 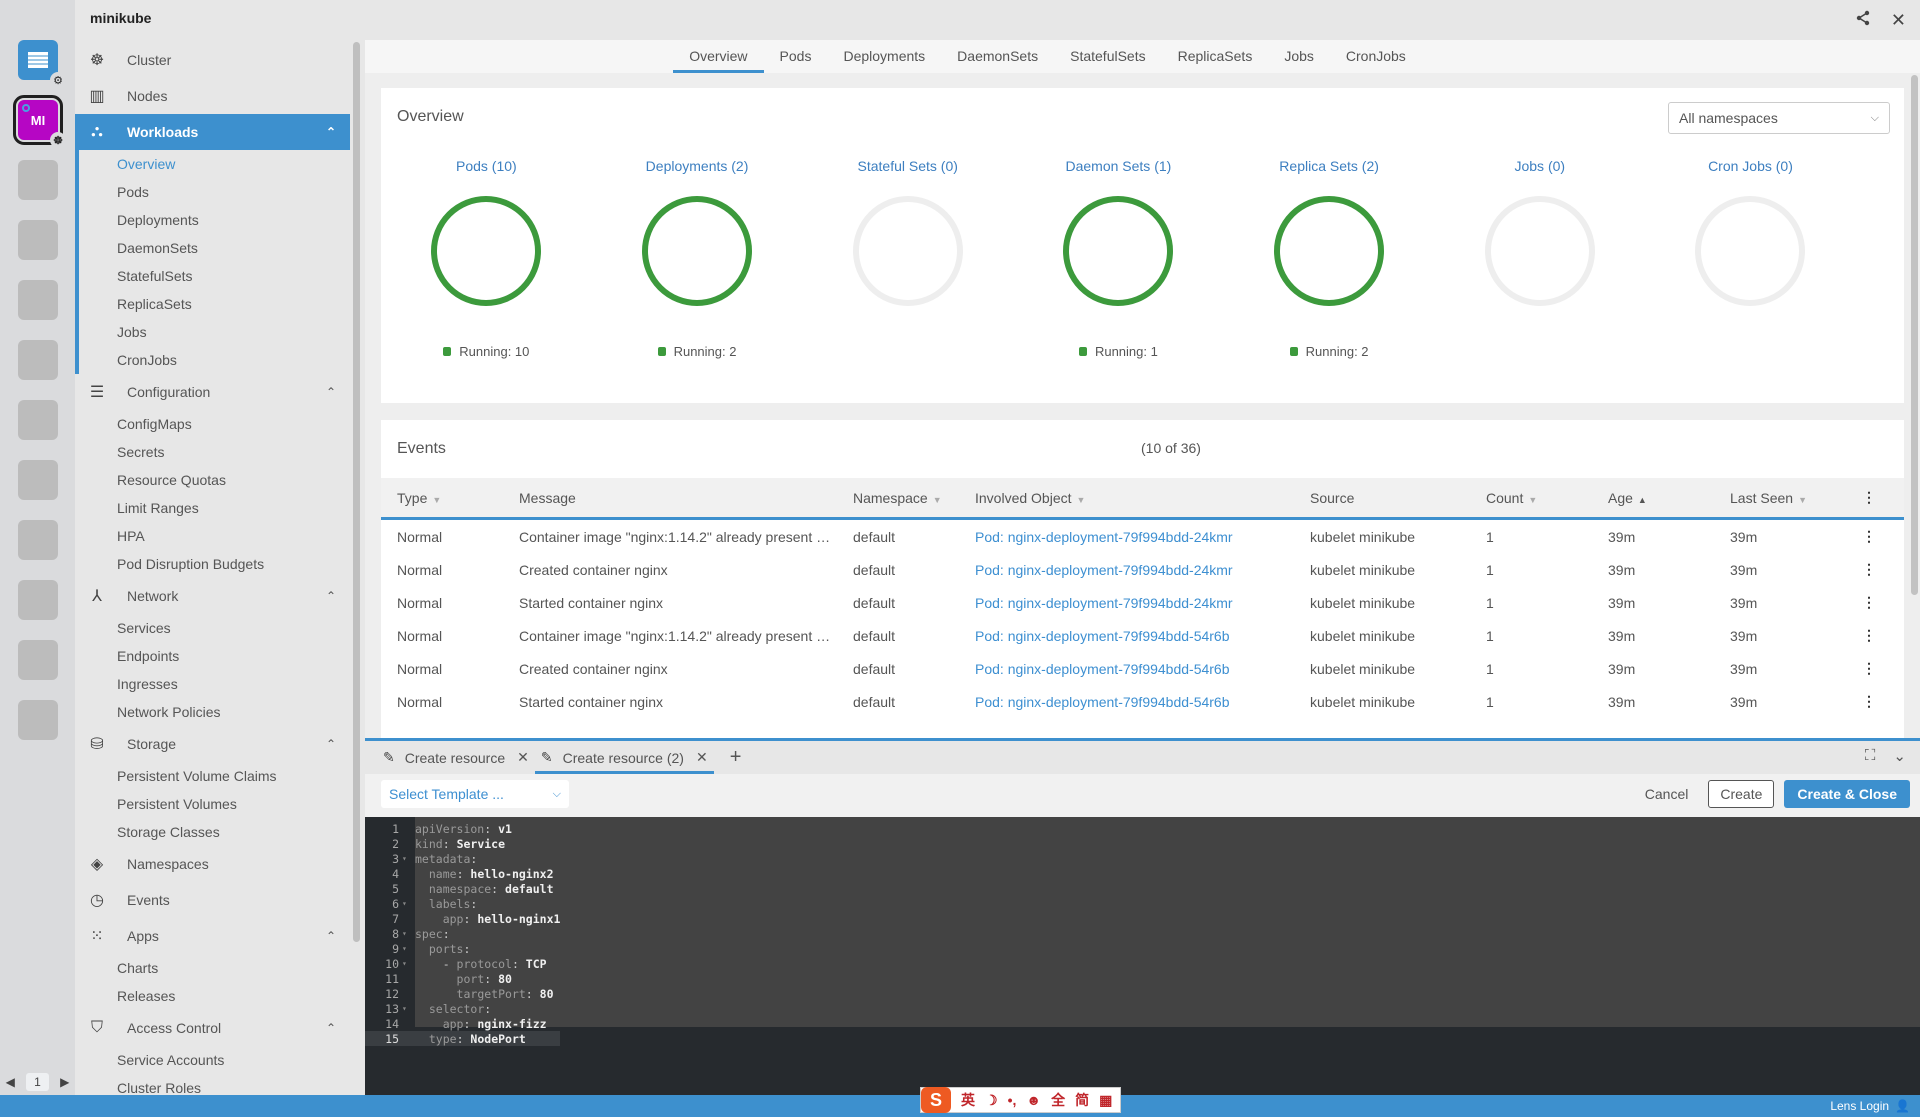 What do you see at coordinates (233, 804) in the screenshot?
I see `sidebar-subitem-persistent-volumes: Persistent Volumes` at bounding box center [233, 804].